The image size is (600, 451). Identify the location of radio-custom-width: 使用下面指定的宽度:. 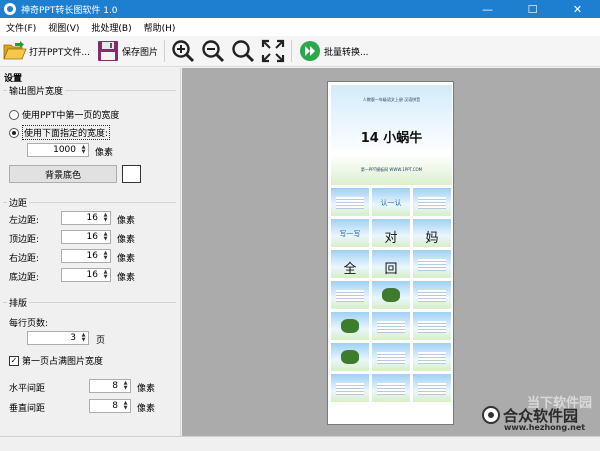
(60, 132).